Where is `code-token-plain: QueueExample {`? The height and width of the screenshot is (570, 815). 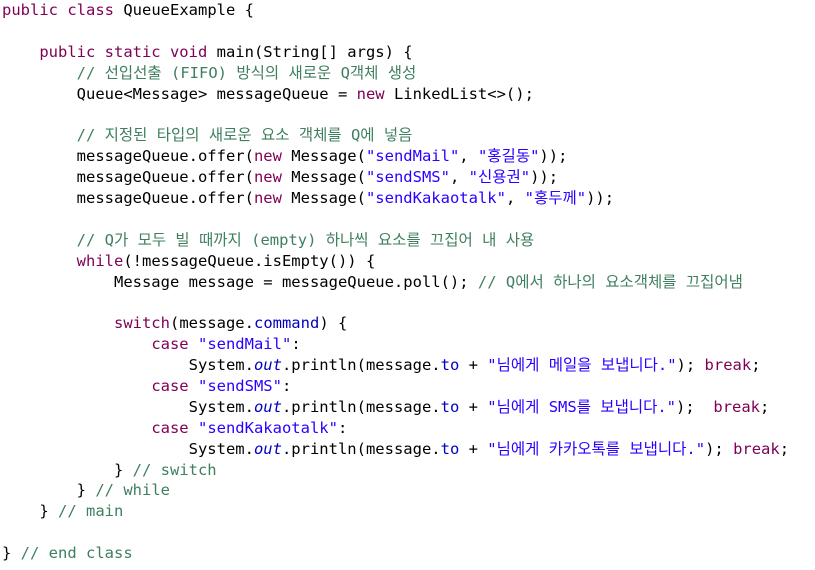
code-token-plain: QueueExample { is located at coordinates (188, 10).